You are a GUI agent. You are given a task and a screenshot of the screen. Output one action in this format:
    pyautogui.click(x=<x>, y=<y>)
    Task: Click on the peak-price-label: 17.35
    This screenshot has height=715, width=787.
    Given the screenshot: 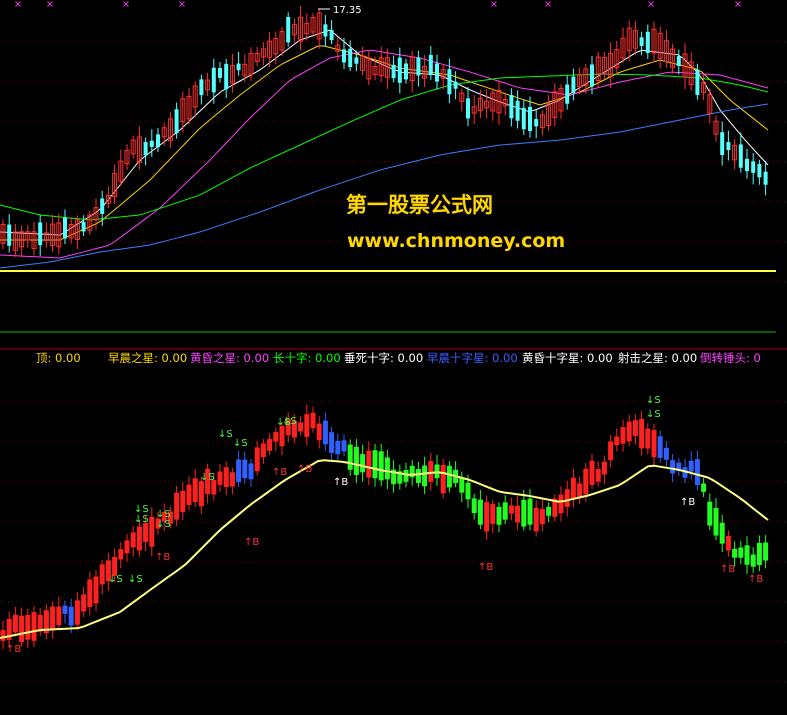 What is the action you would take?
    pyautogui.click(x=347, y=10)
    